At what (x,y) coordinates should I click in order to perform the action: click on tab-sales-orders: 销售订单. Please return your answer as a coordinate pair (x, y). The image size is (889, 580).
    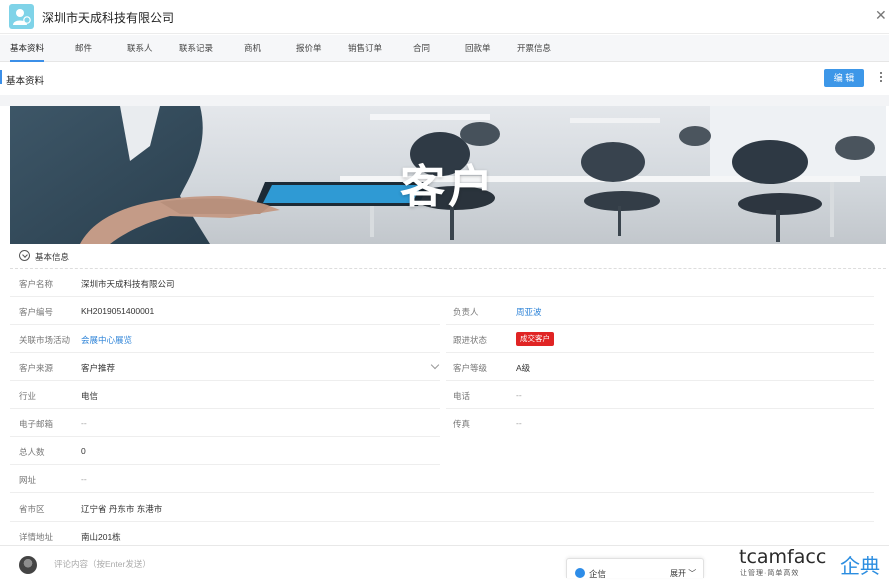
    Looking at the image, I should click on (365, 48).